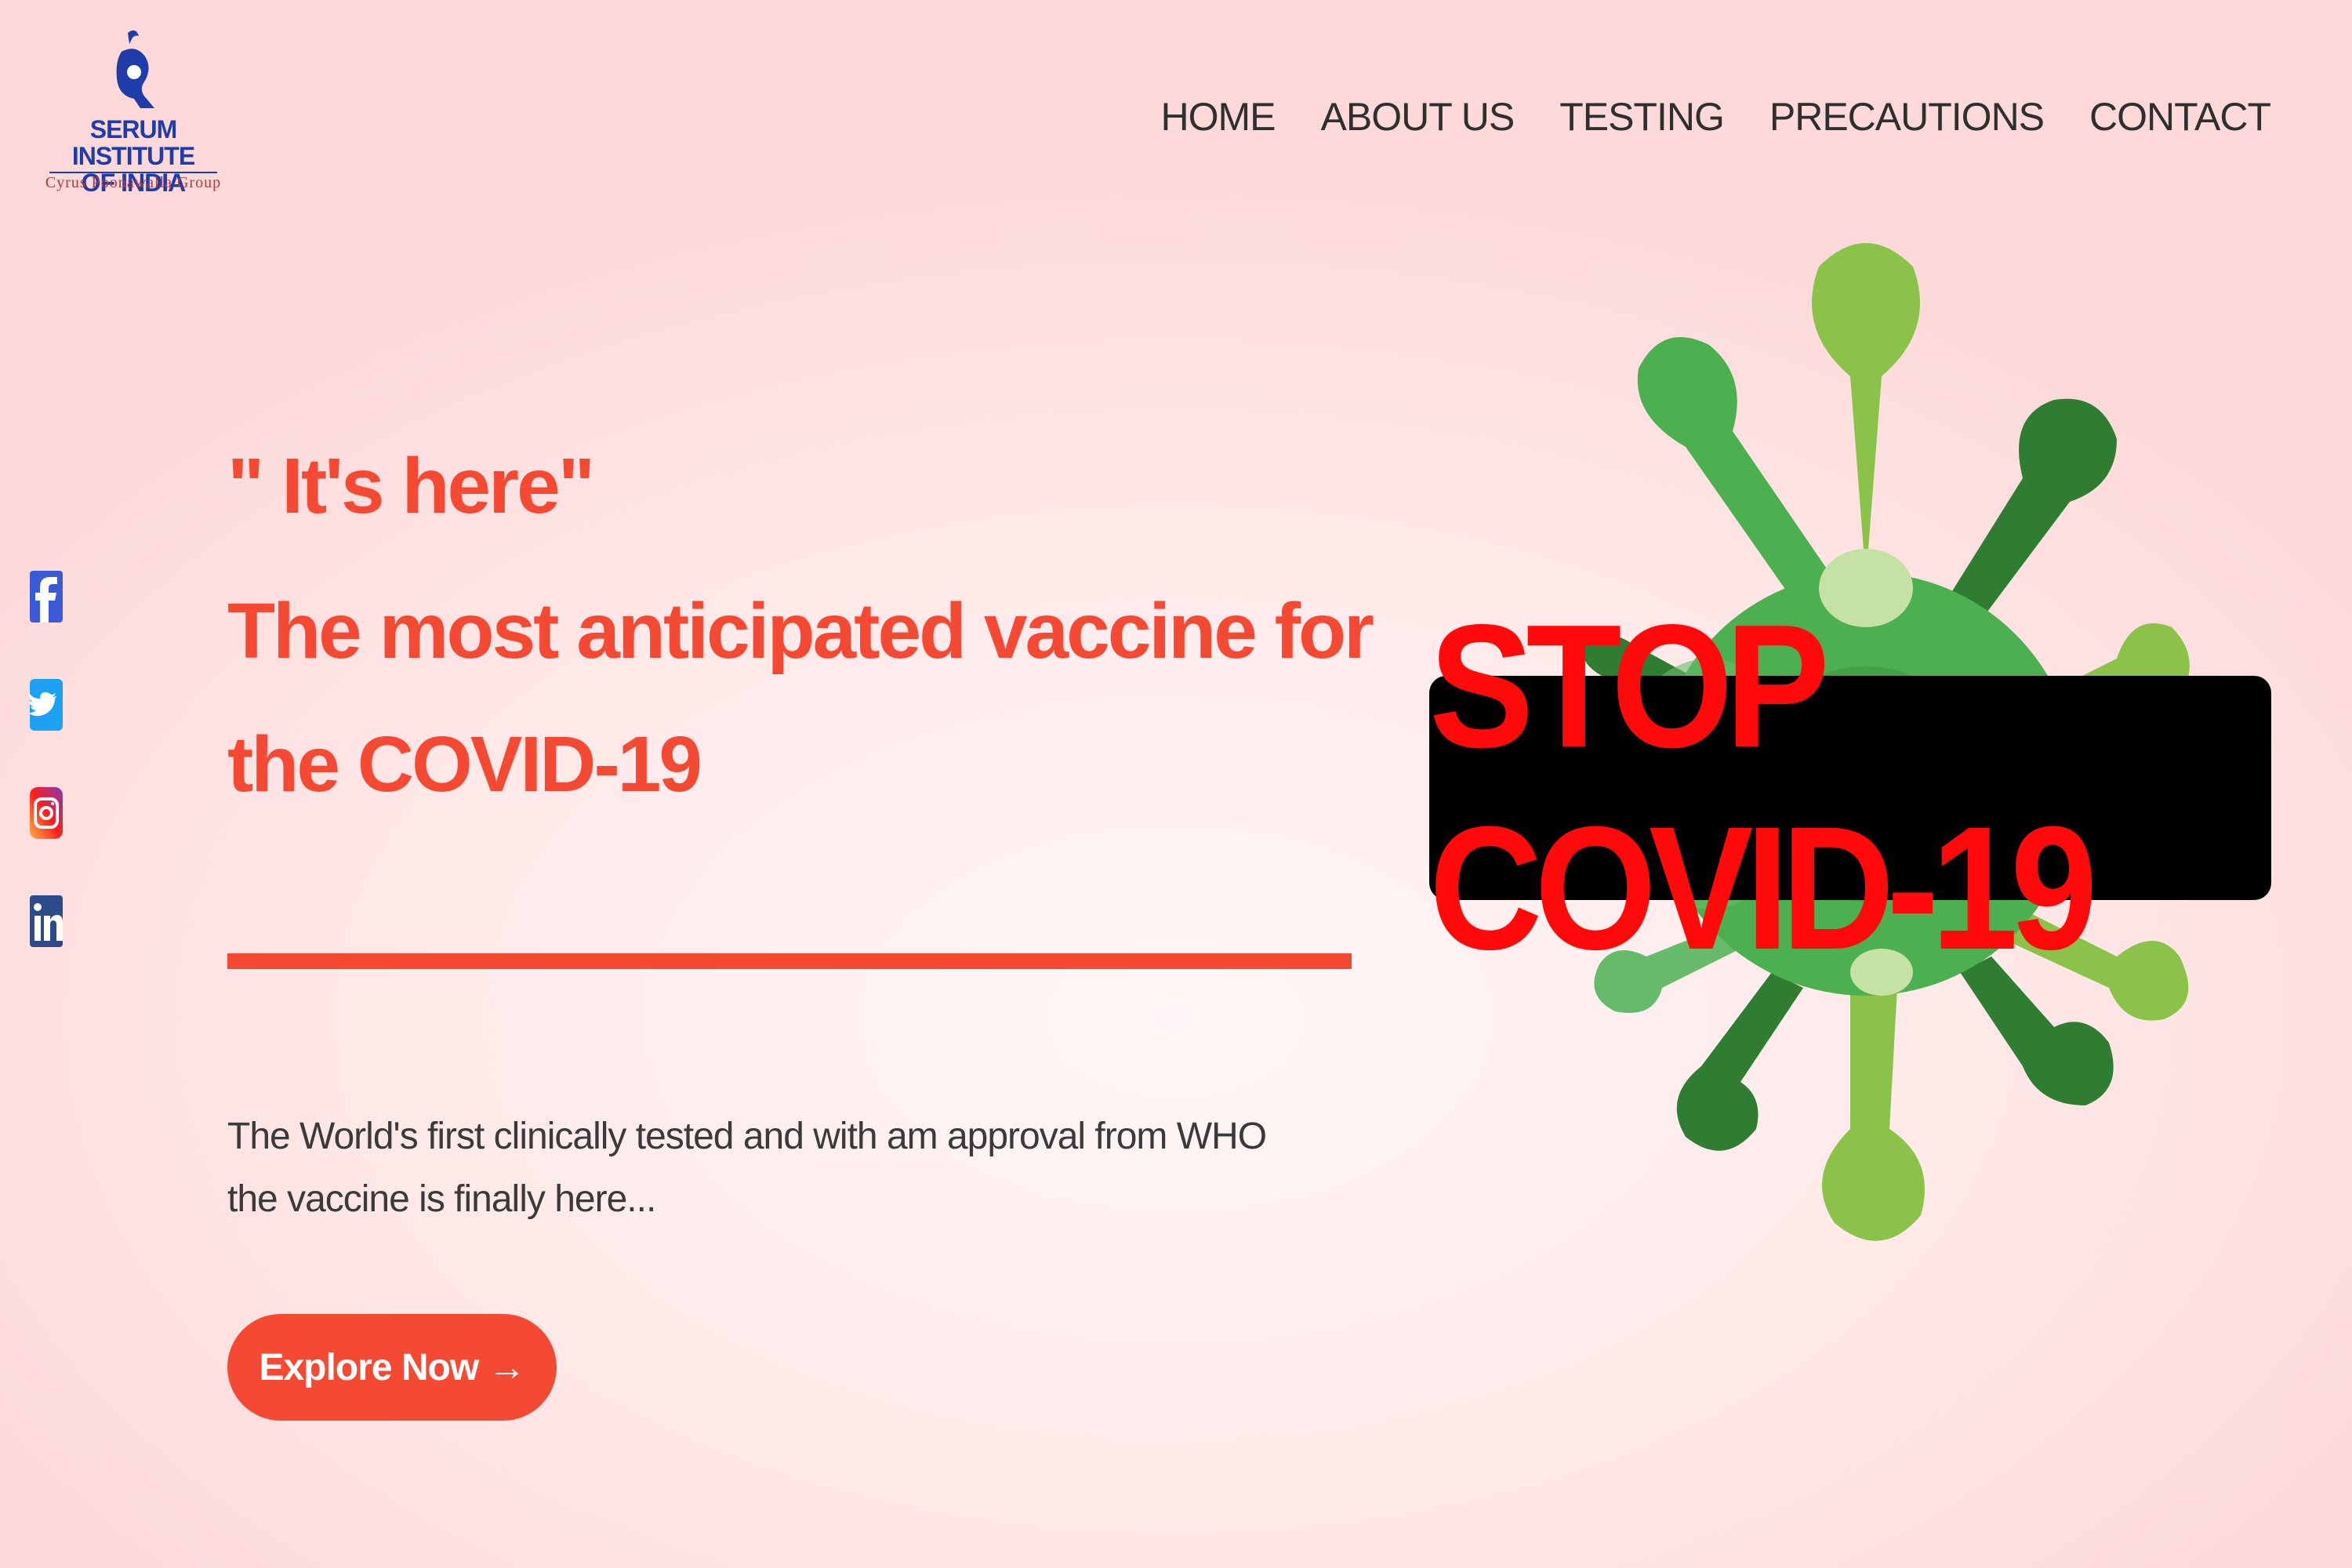 The width and height of the screenshot is (2352, 1568). I want to click on social-links, so click(47, 787).